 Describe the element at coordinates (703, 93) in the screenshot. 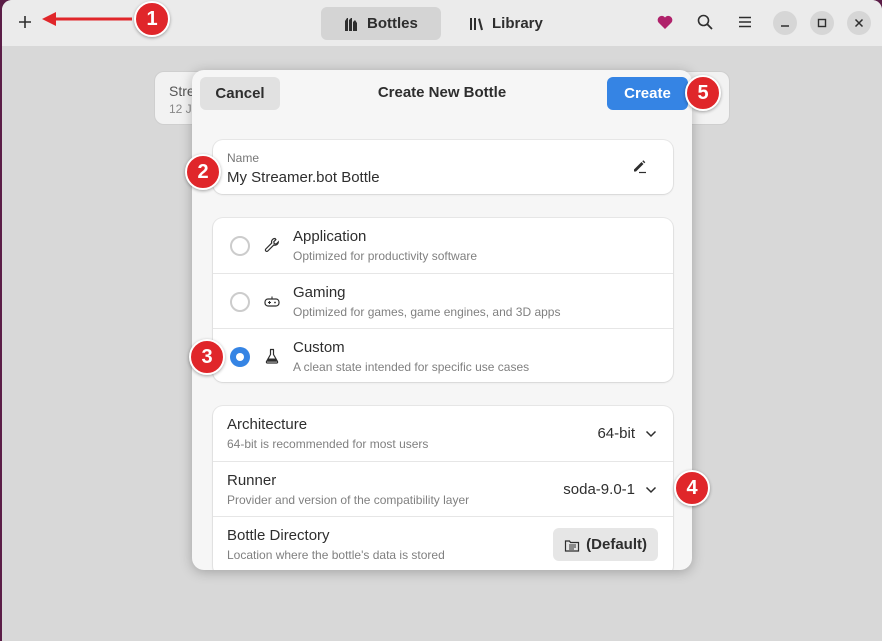

I see `annotation-badge-5: 5` at that location.